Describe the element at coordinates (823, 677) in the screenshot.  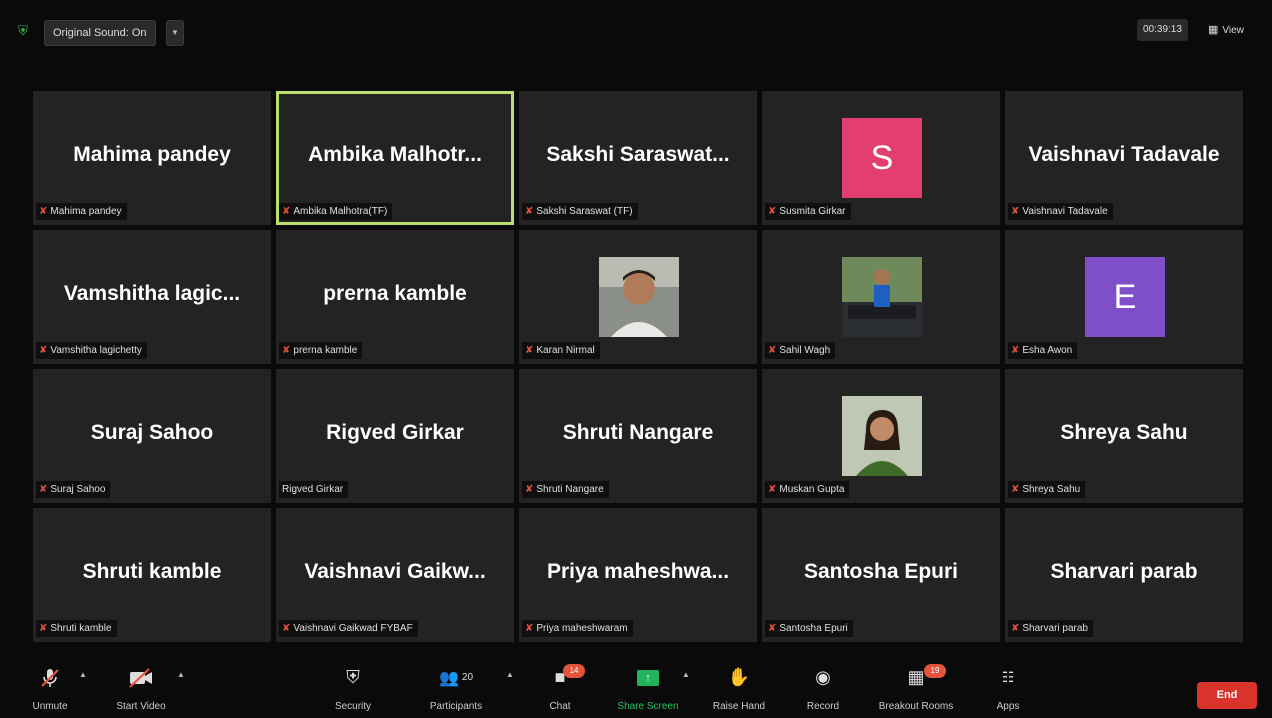
I see `record-icon: ◉` at that location.